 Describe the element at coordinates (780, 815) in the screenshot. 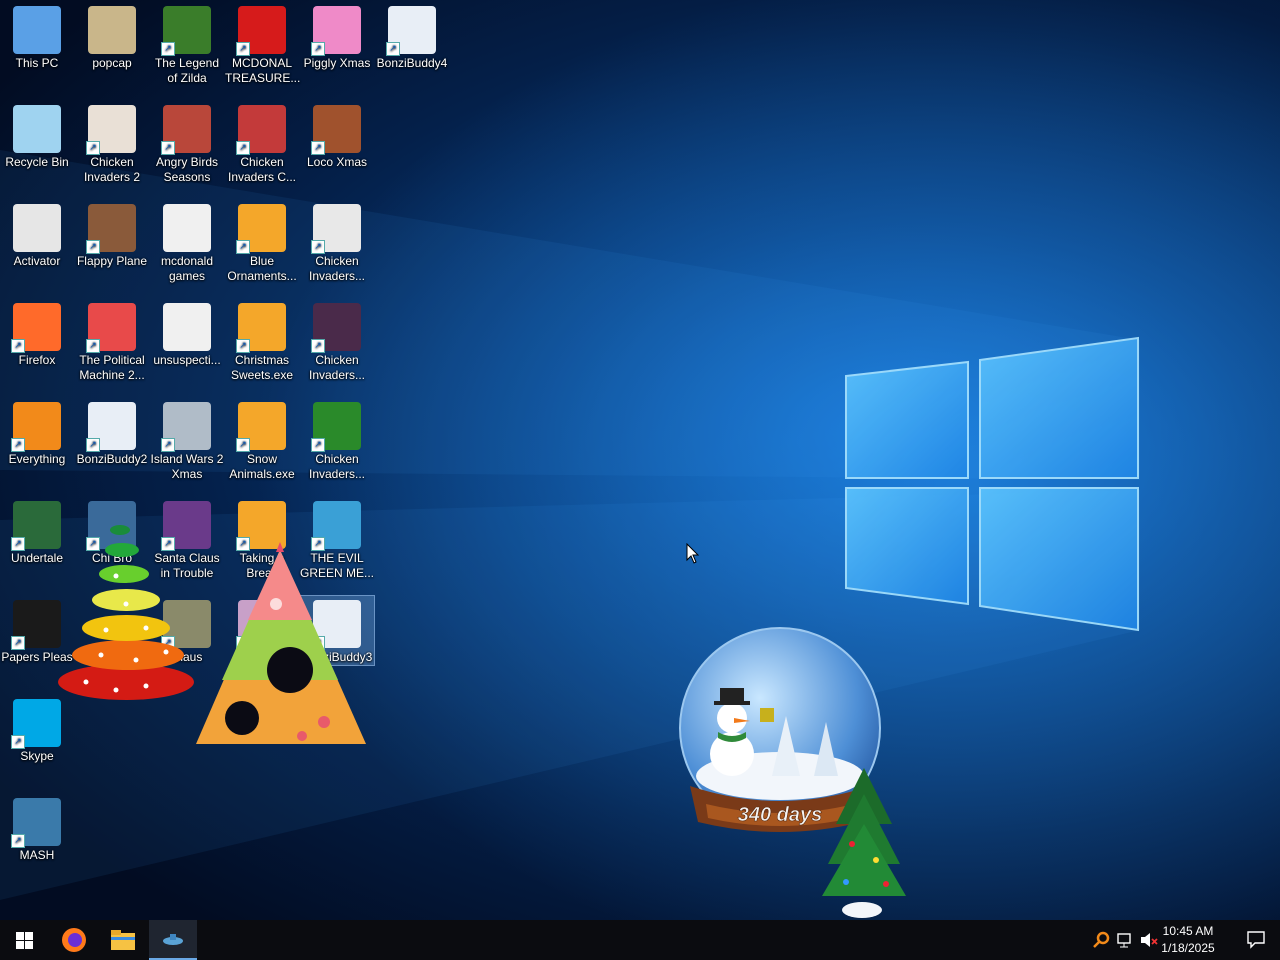

I see `countdown-text: 340 days` at that location.